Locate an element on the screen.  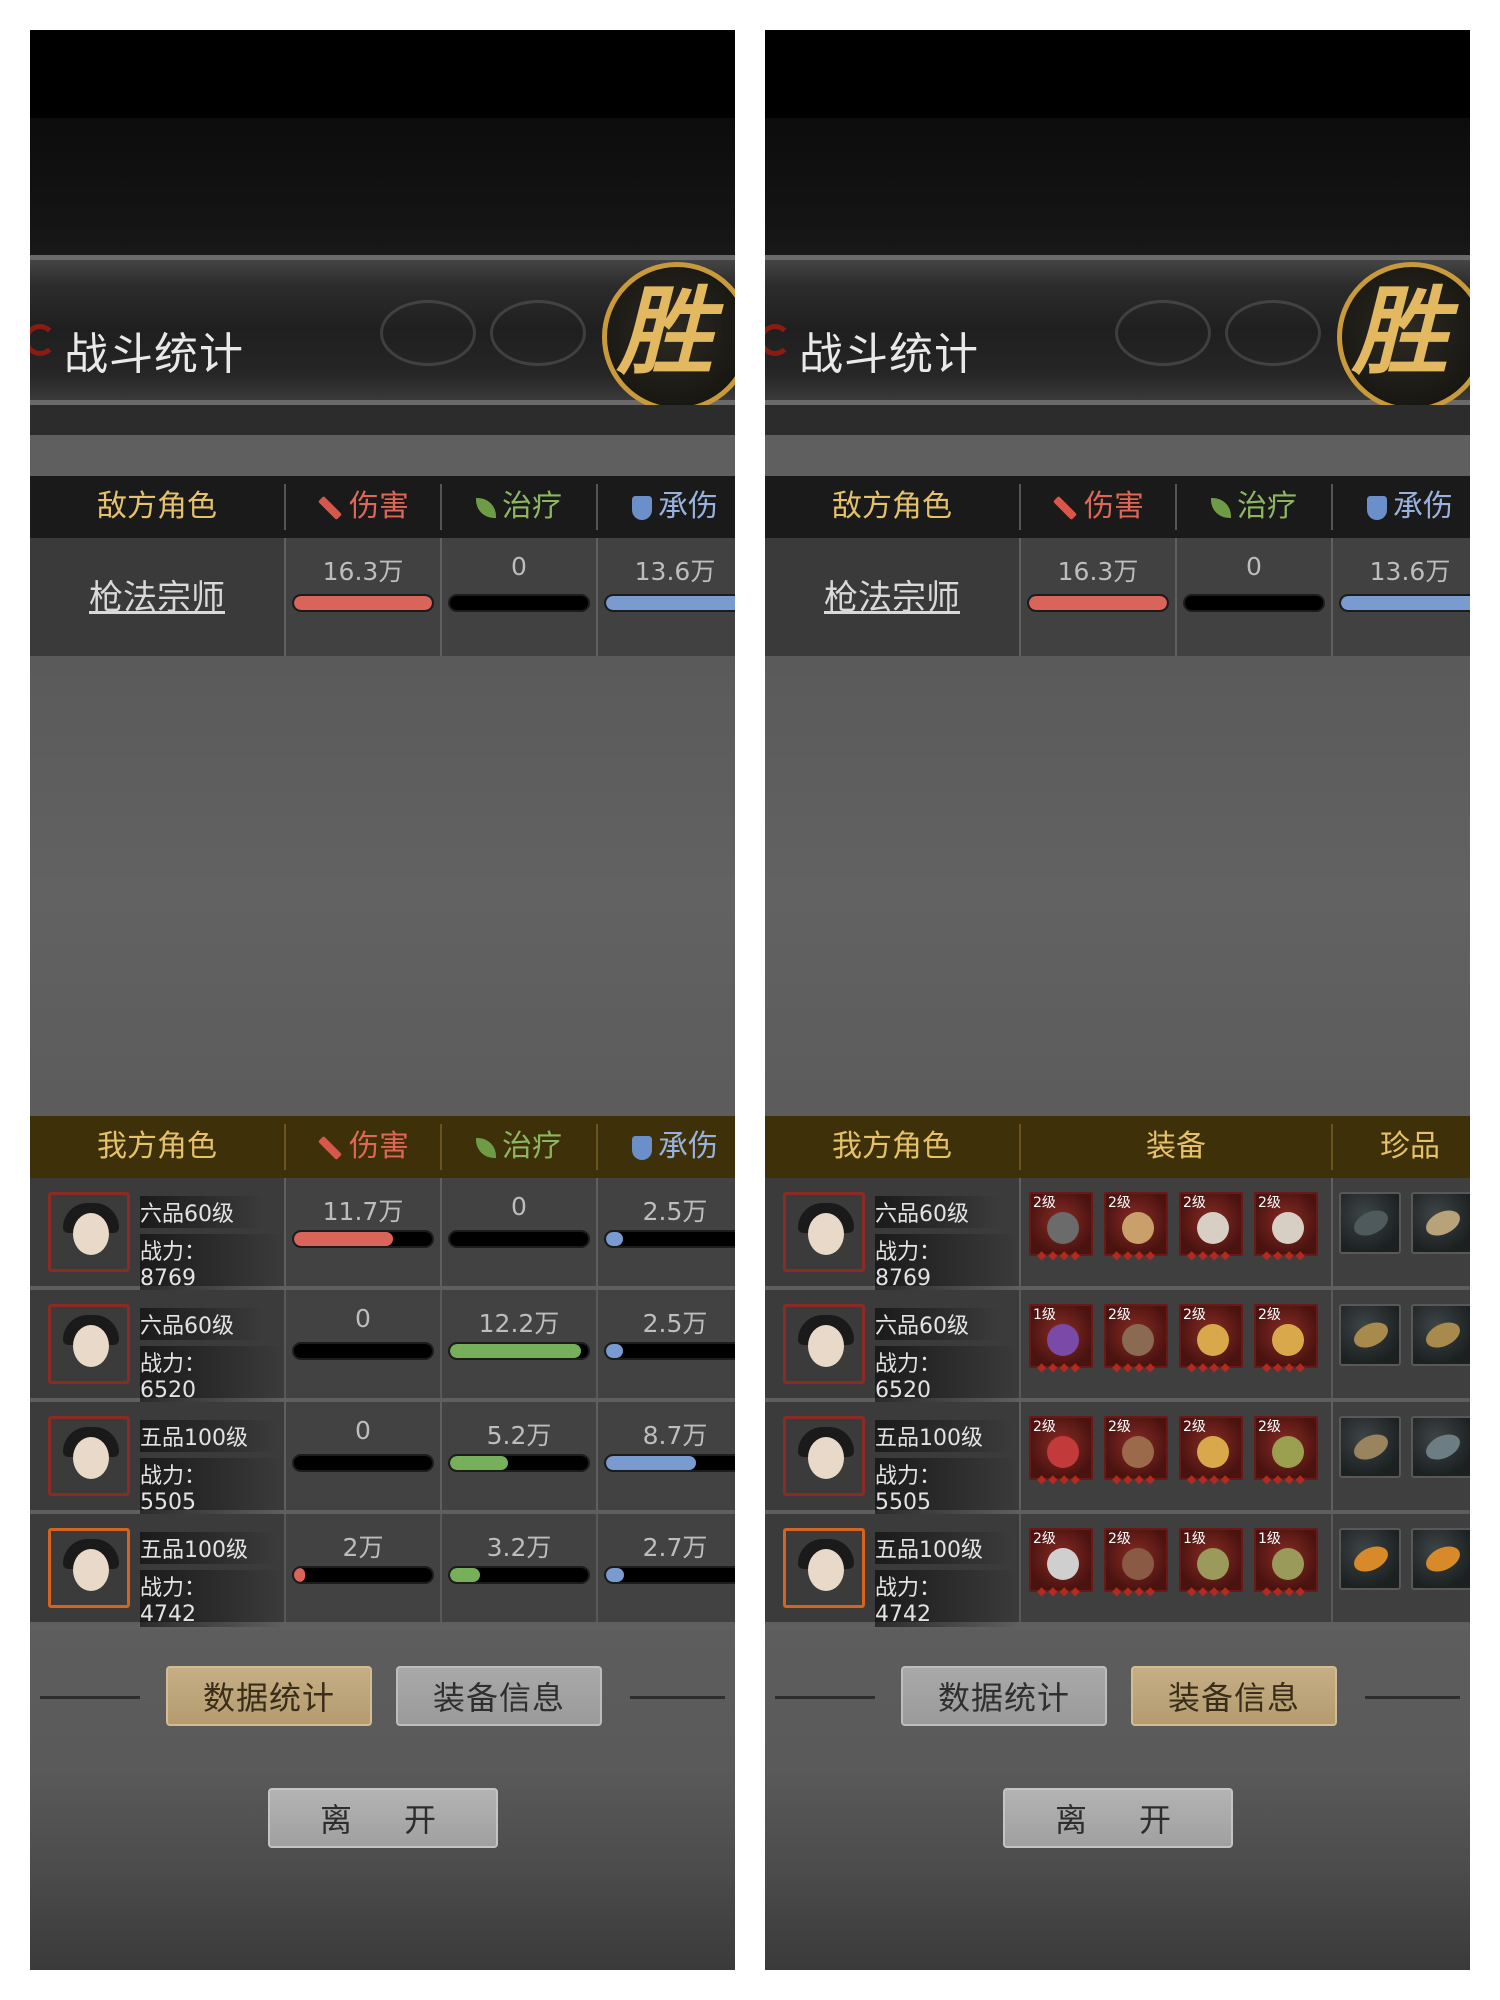
leaf-icon is located at coordinates (486, 1147).